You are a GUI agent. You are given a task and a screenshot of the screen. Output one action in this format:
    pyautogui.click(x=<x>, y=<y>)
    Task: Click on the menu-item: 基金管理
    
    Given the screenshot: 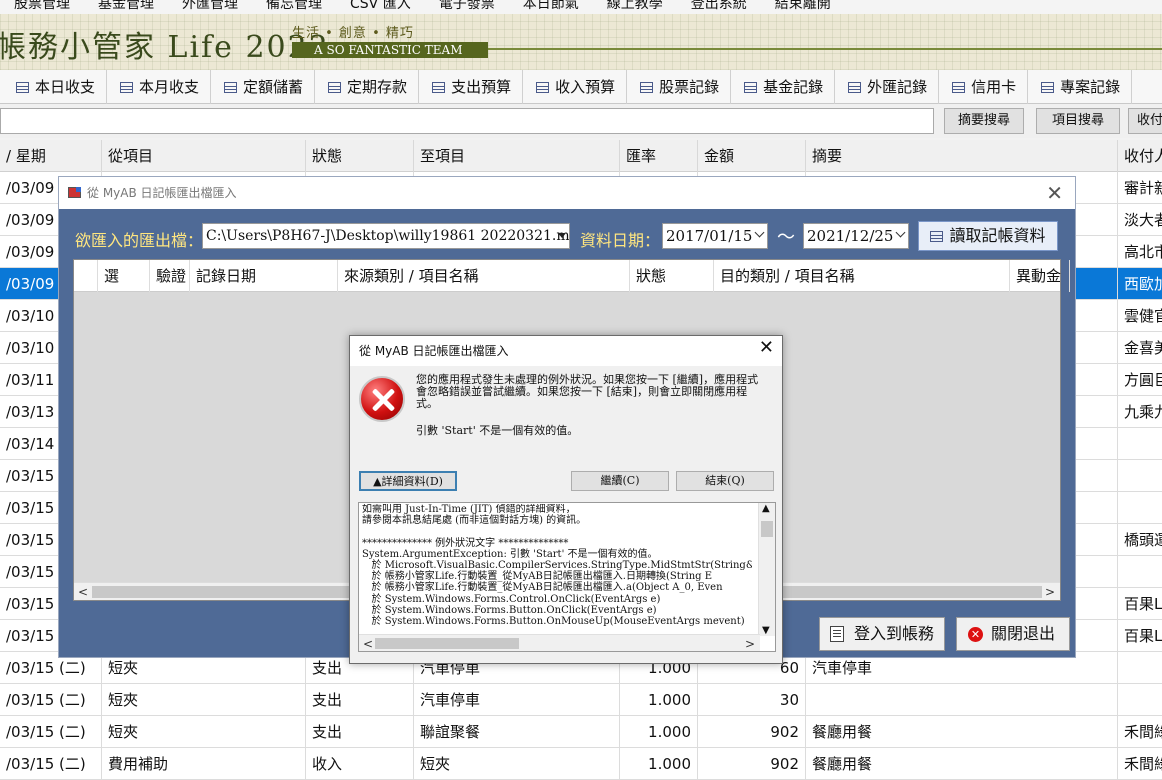 What is the action you would take?
    pyautogui.click(x=126, y=6)
    